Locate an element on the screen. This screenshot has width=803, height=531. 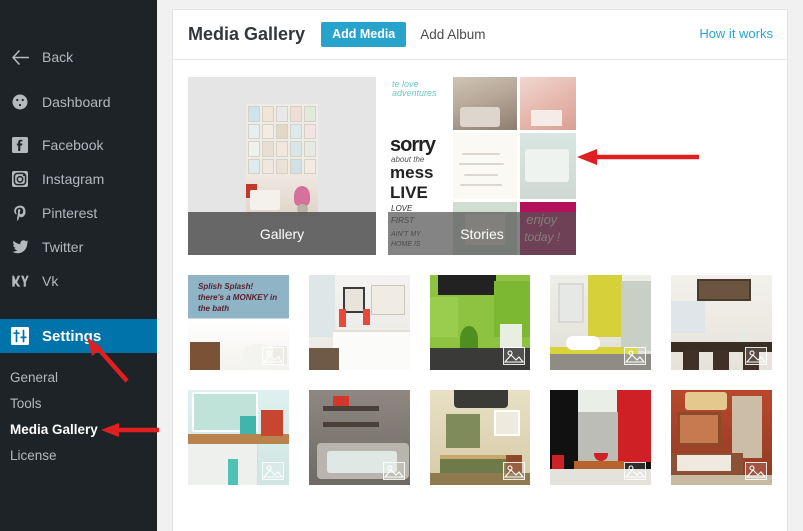
sidebar-item-label: Facebook is located at coordinates (73, 145).